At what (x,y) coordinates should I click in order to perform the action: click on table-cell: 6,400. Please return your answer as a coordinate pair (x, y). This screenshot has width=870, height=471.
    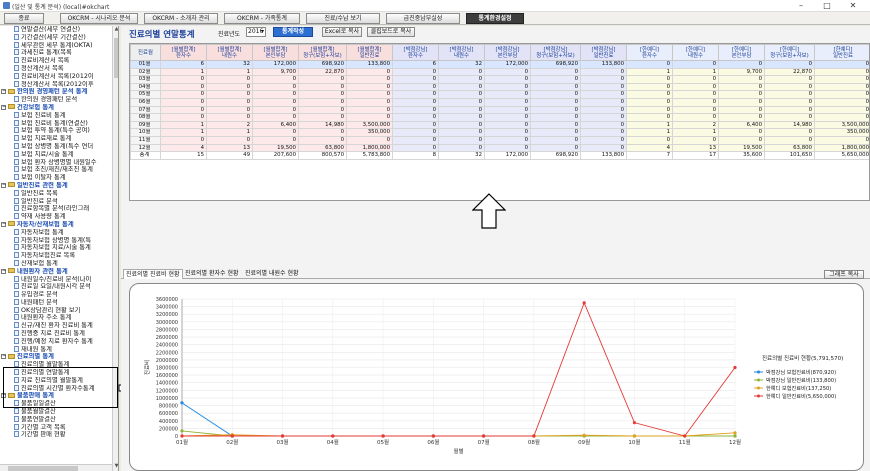
    Looking at the image, I should click on (741, 125).